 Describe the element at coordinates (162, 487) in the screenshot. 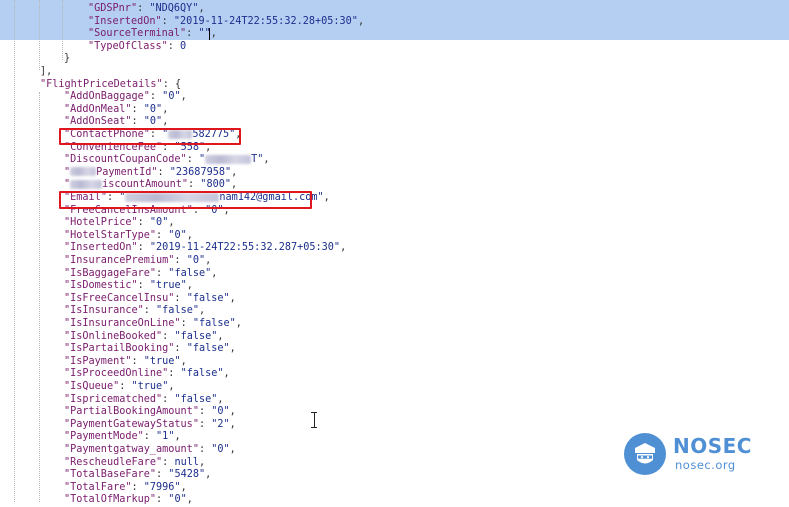

I see `json-value: 7996` at that location.